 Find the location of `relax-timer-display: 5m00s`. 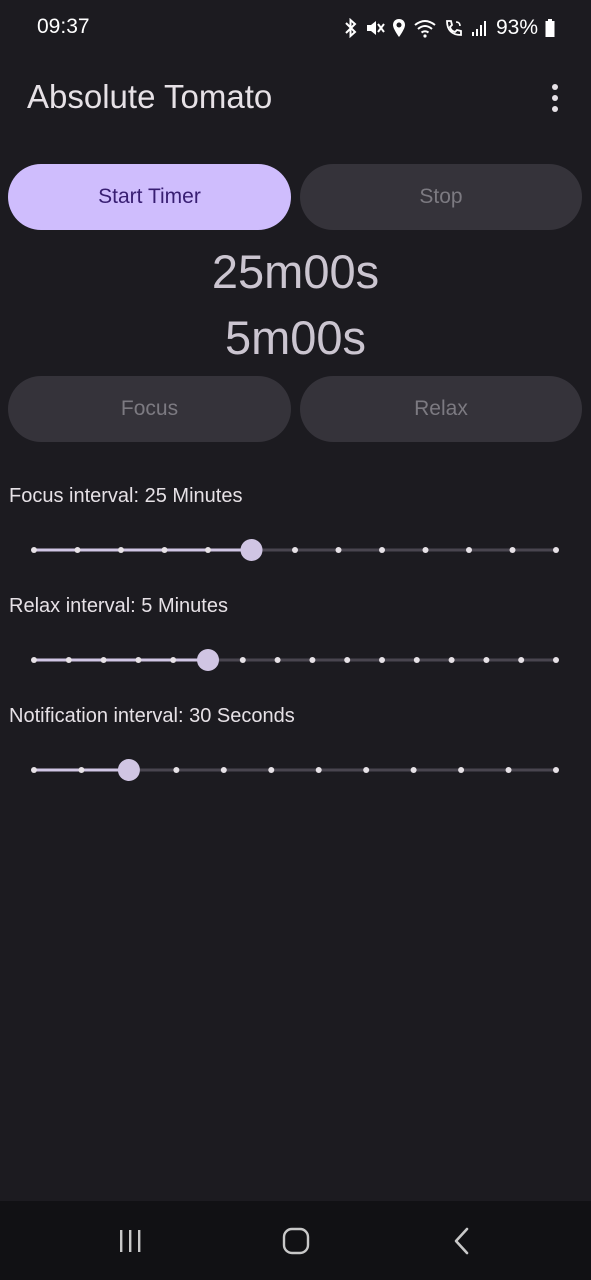

relax-timer-display: 5m00s is located at coordinates (295, 337).